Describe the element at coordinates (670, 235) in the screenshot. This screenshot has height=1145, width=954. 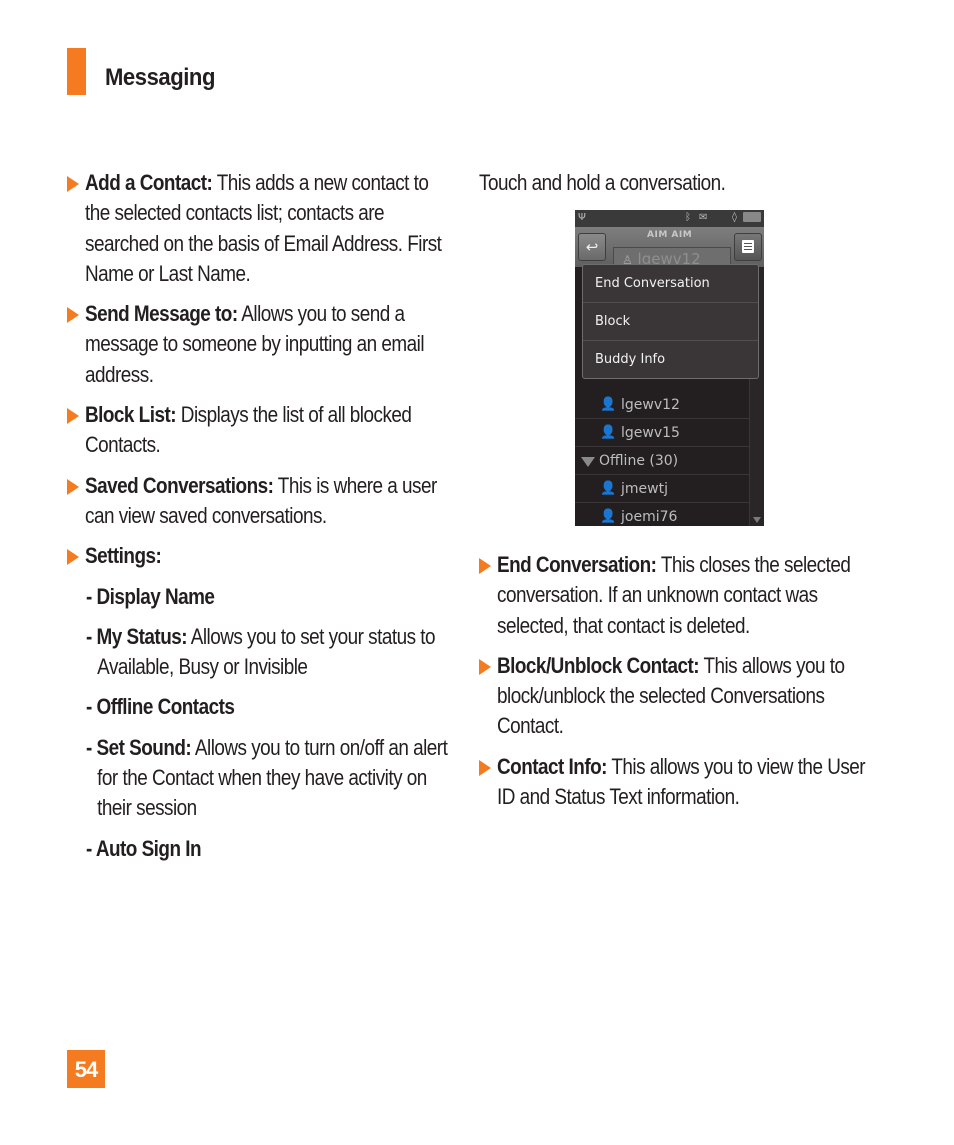
I see `service-label: AIM AIM` at that location.